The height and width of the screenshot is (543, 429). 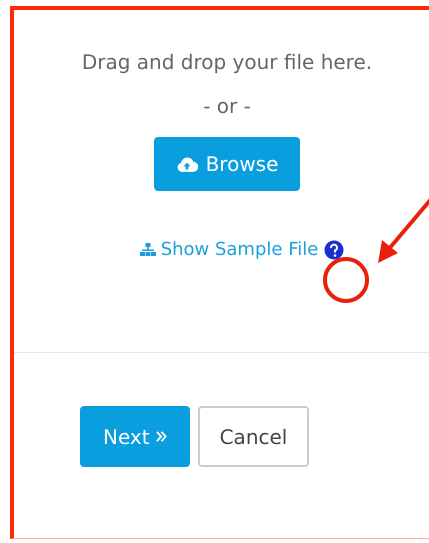 What do you see at coordinates (229, 249) in the screenshot?
I see `show-sample-file-link: Show Sample File` at bounding box center [229, 249].